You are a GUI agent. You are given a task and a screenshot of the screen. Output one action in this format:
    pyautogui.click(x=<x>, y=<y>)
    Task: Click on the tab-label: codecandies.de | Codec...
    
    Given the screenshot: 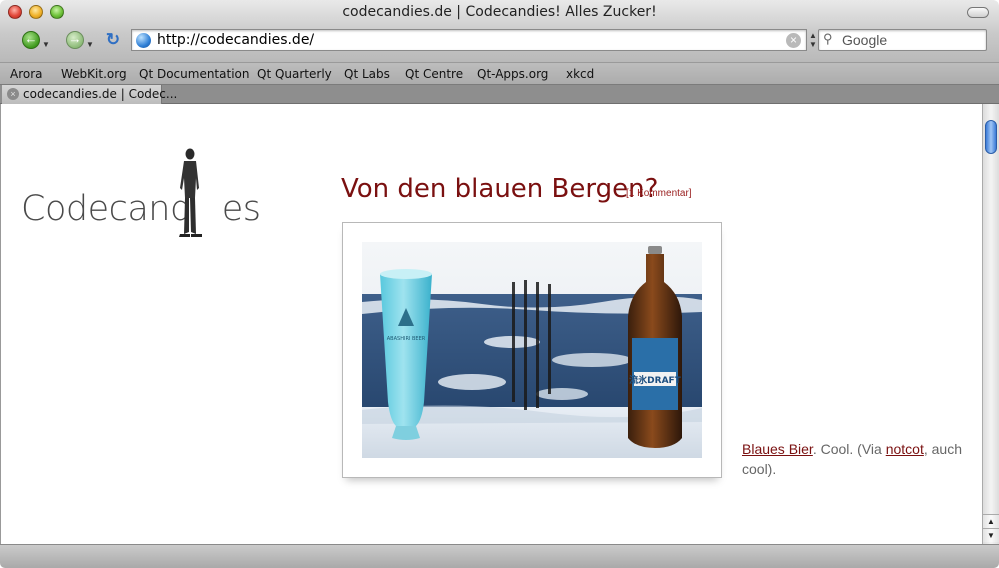 What is the action you would take?
    pyautogui.click(x=100, y=94)
    